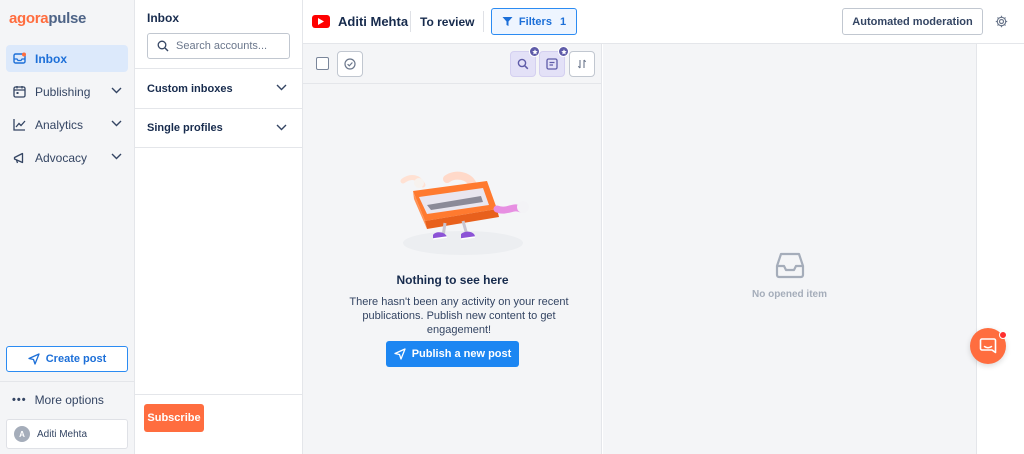 This screenshot has width=1024, height=454. Describe the element at coordinates (19, 400) in the screenshot. I see `more-dots-icon: •••` at that location.